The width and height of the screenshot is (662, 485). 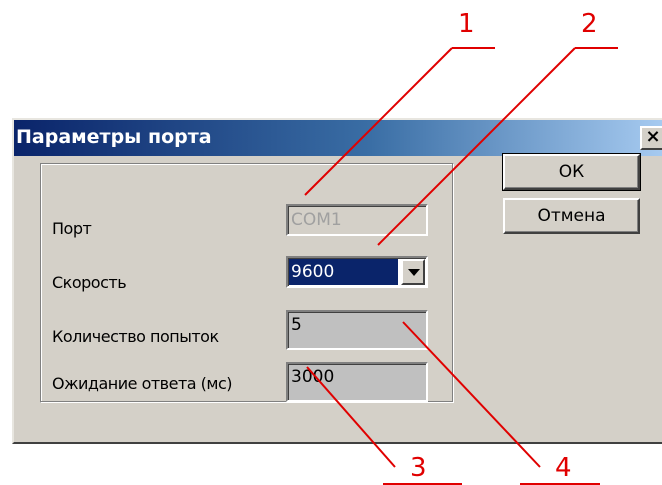 What do you see at coordinates (589, 24) in the screenshot?
I see `callout-number-2: 2` at bounding box center [589, 24].